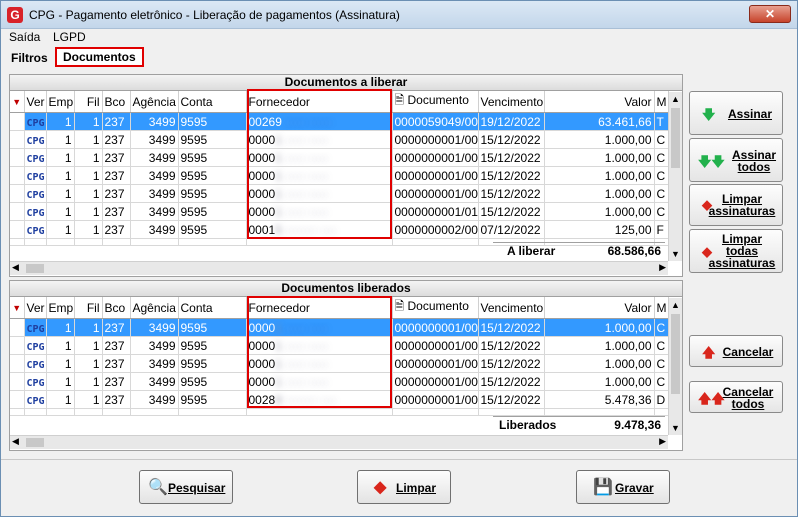 The height and width of the screenshot is (517, 798). Describe the element at coordinates (404, 487) in the screenshot. I see `limpar-button: ◆ Limpar` at that location.